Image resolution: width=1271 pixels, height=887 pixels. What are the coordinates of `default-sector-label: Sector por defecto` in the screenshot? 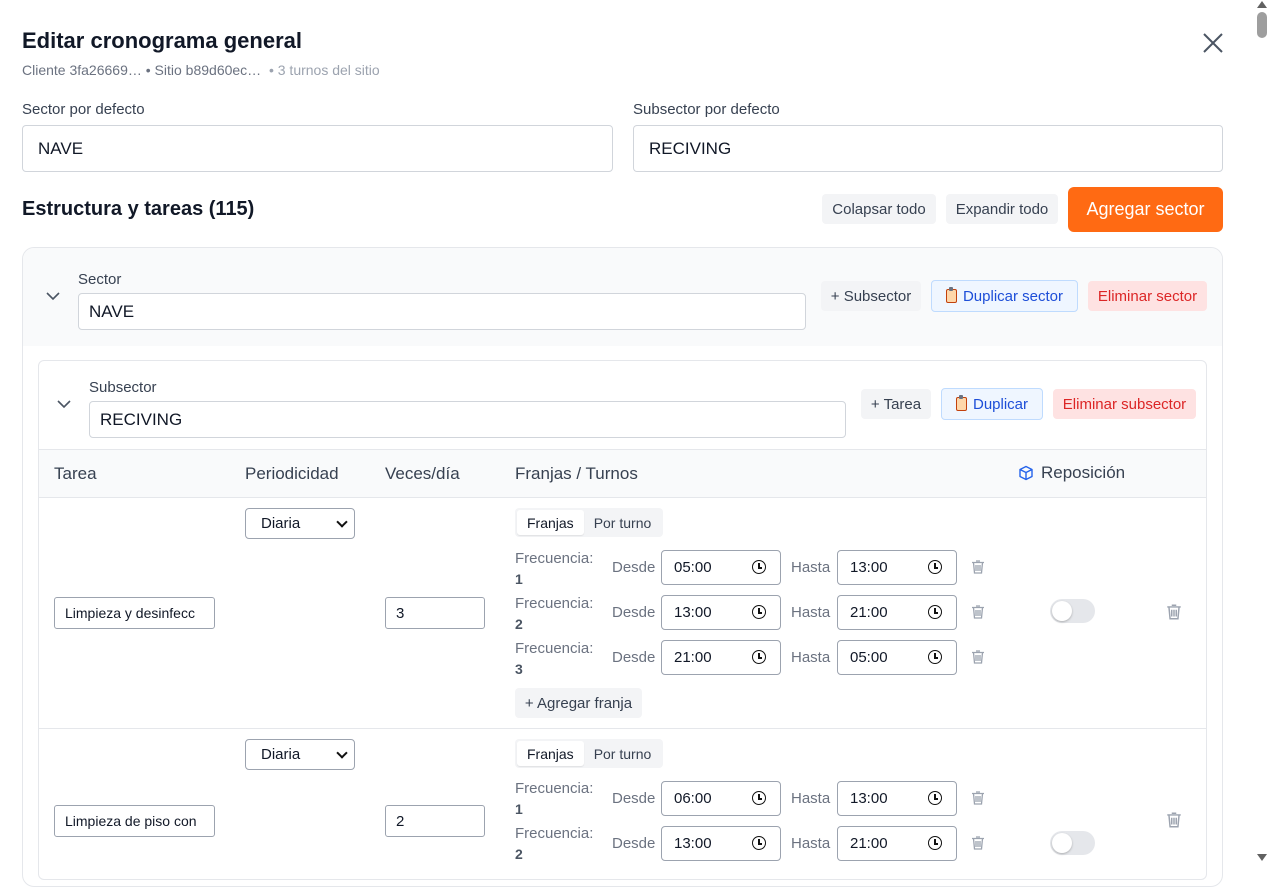 It's located at (83, 109).